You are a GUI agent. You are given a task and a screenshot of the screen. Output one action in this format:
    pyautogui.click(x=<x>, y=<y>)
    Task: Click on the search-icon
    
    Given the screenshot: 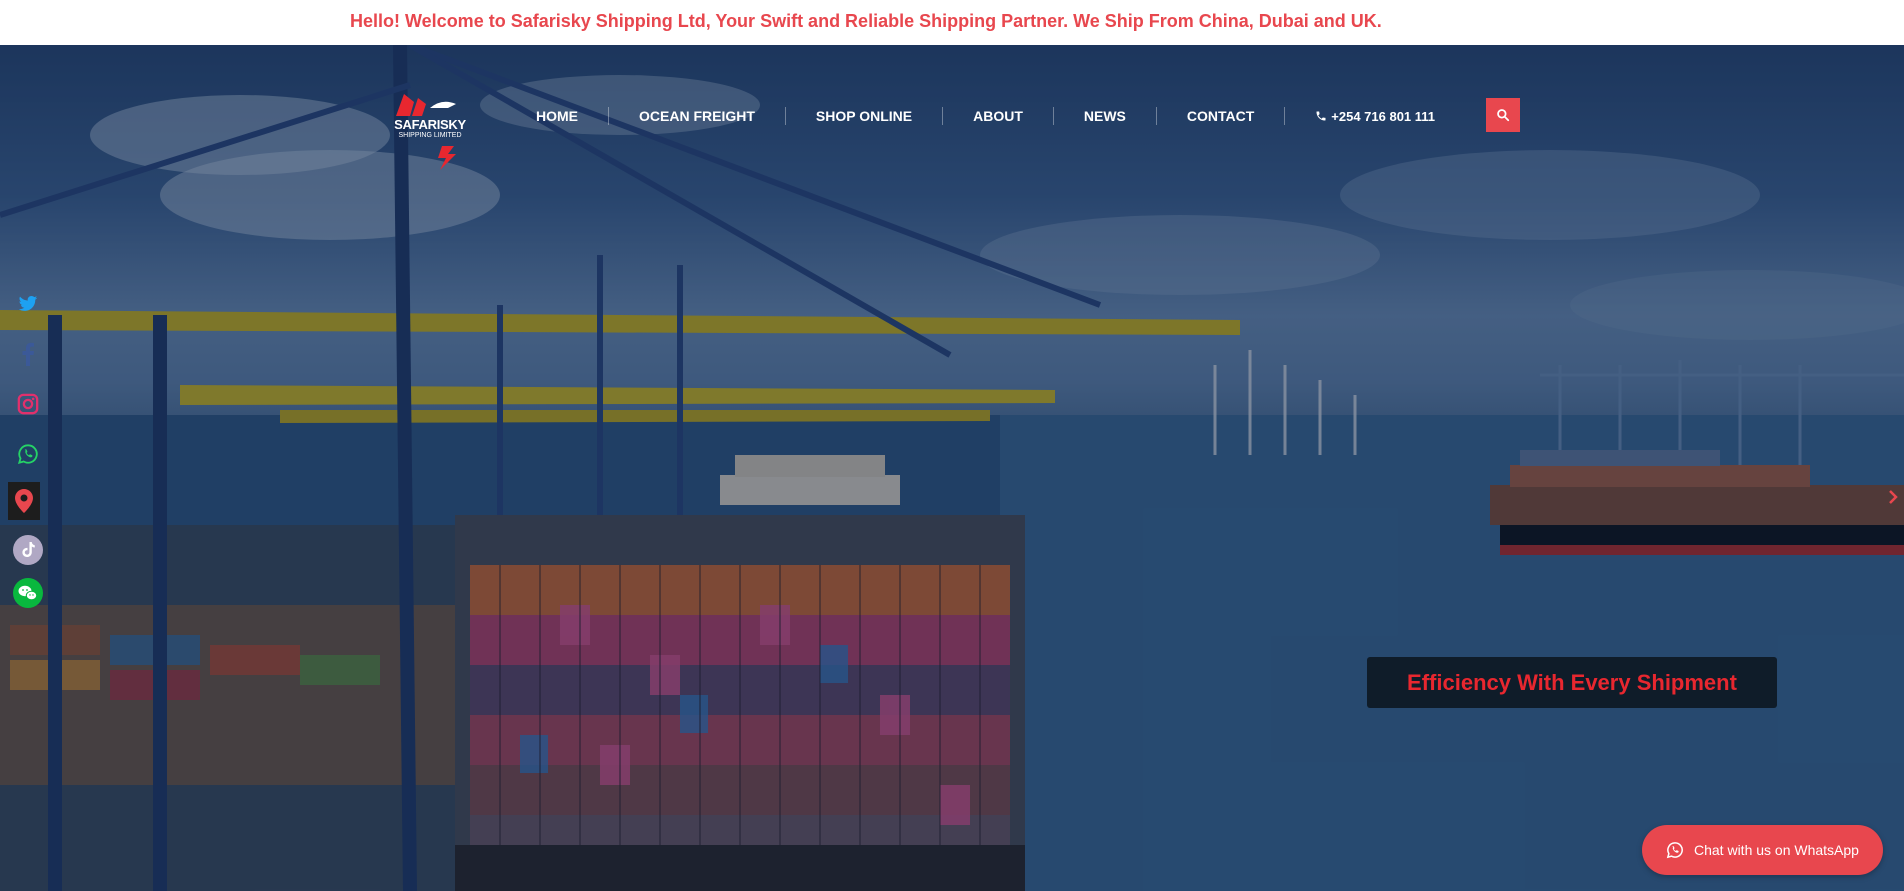 What is the action you would take?
    pyautogui.click(x=1503, y=115)
    